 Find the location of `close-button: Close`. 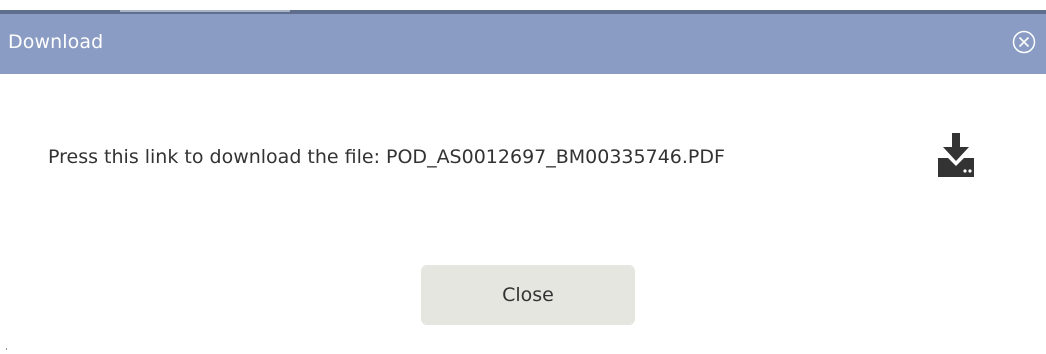

close-button: Close is located at coordinates (528, 295).